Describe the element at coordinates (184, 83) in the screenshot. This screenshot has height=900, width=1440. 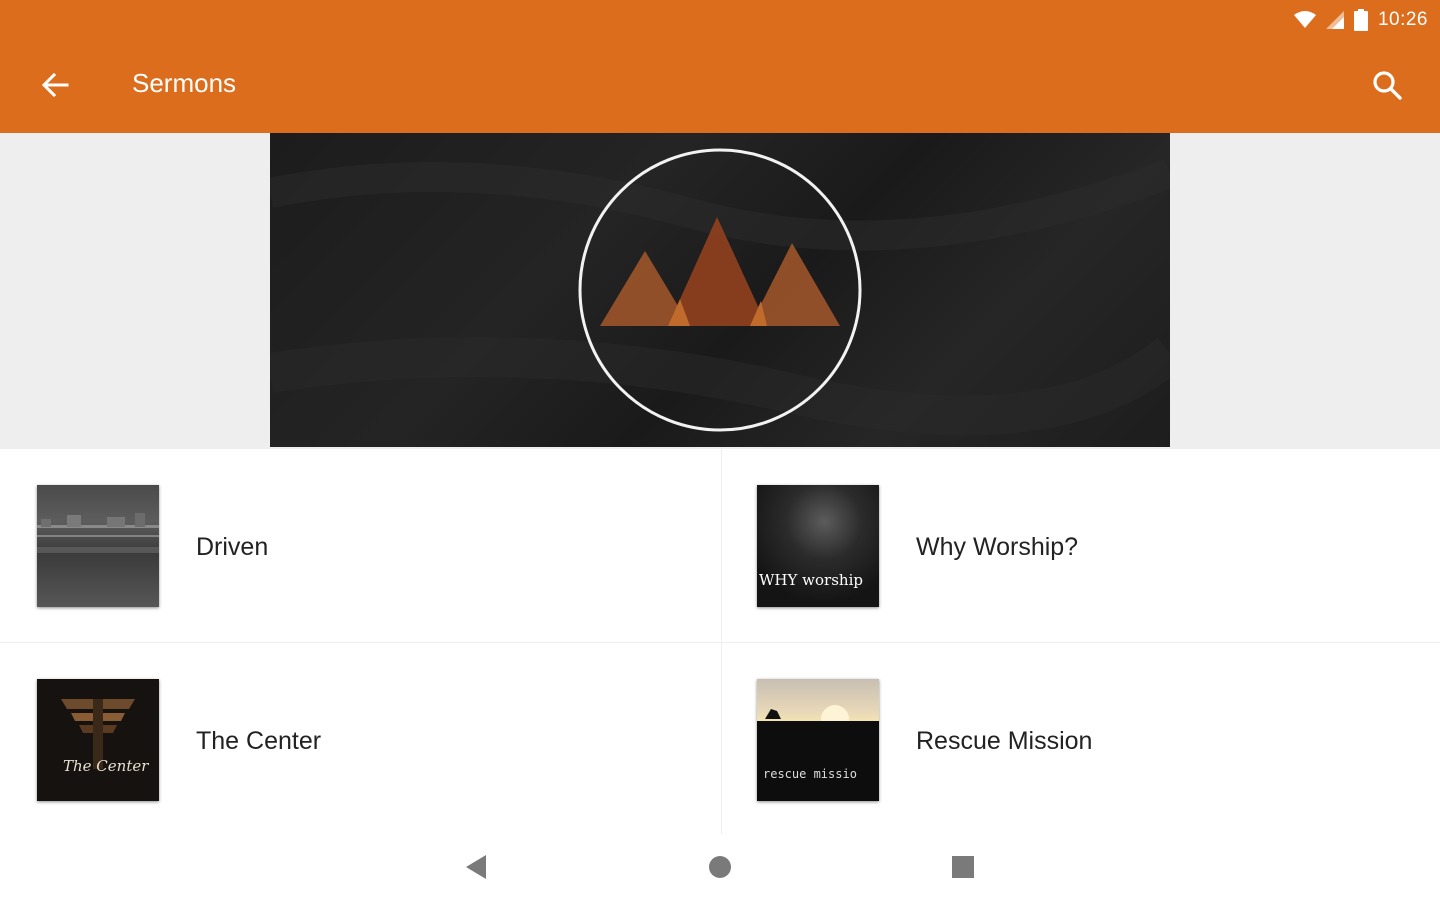
I see `page-title: Sermons` at that location.